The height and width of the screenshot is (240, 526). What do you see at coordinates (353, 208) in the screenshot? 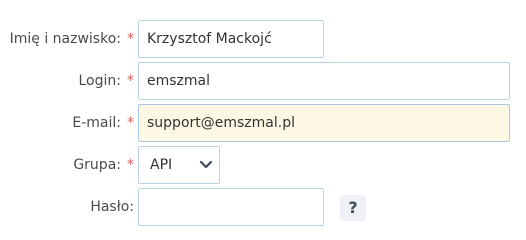
I see `help-icon: ?` at bounding box center [353, 208].